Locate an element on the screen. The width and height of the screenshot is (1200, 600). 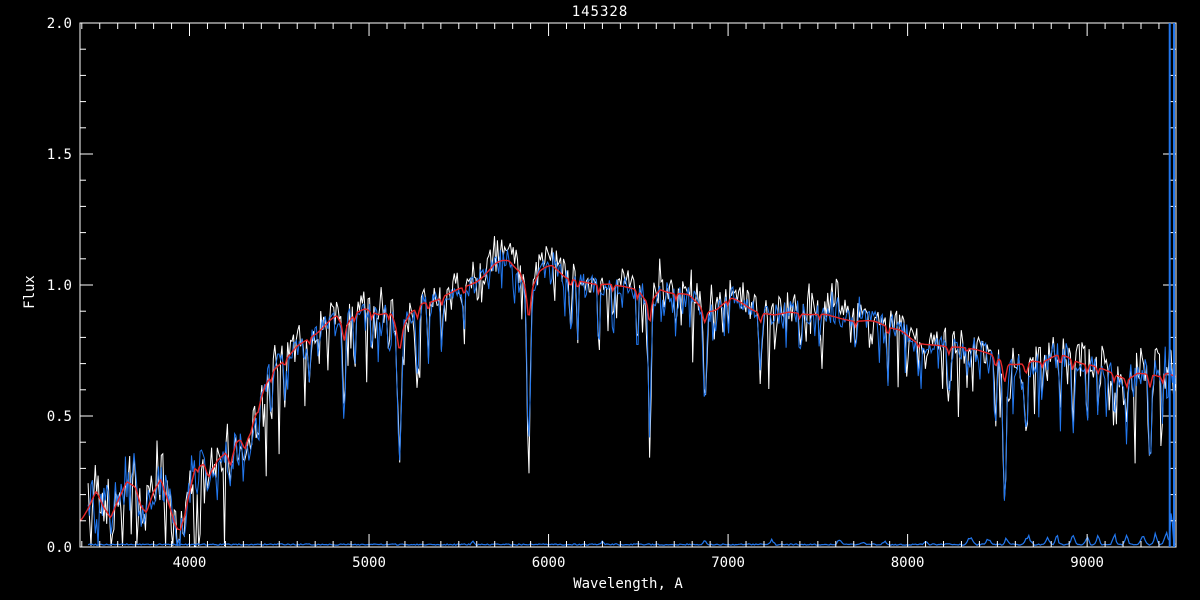
x-tick-label: 9000 is located at coordinates (1087, 563).